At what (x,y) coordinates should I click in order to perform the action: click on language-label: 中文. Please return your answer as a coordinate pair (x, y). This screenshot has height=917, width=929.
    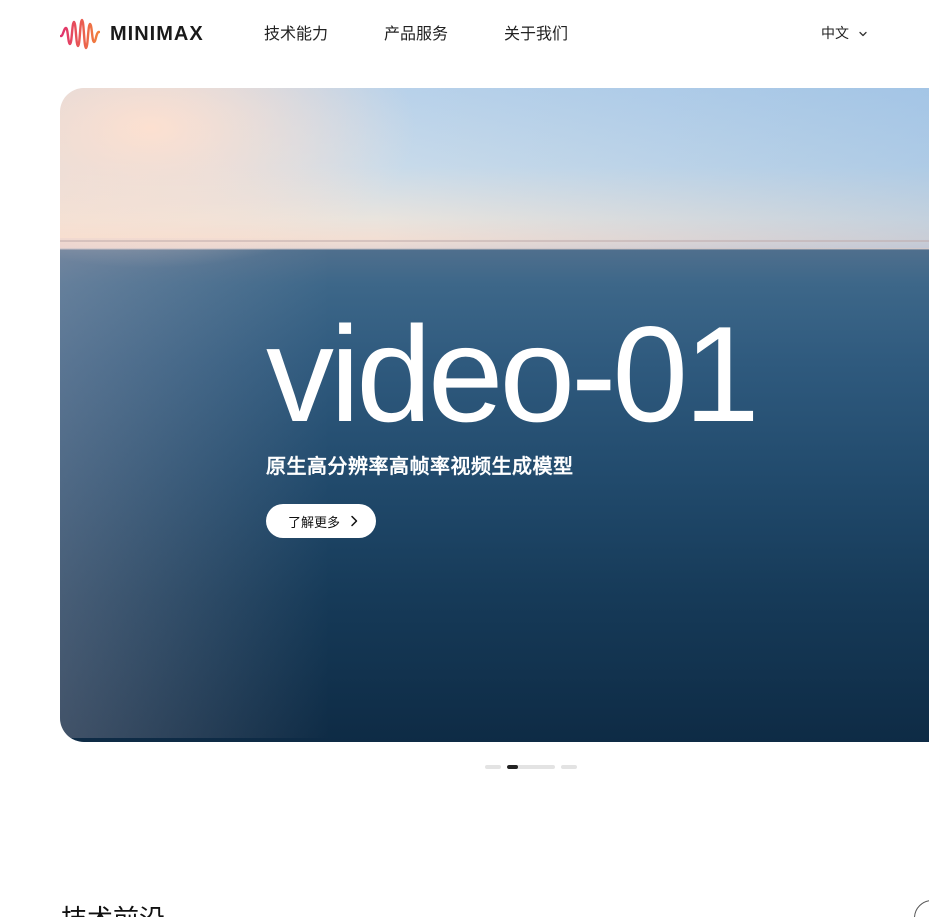
    Looking at the image, I should click on (835, 34).